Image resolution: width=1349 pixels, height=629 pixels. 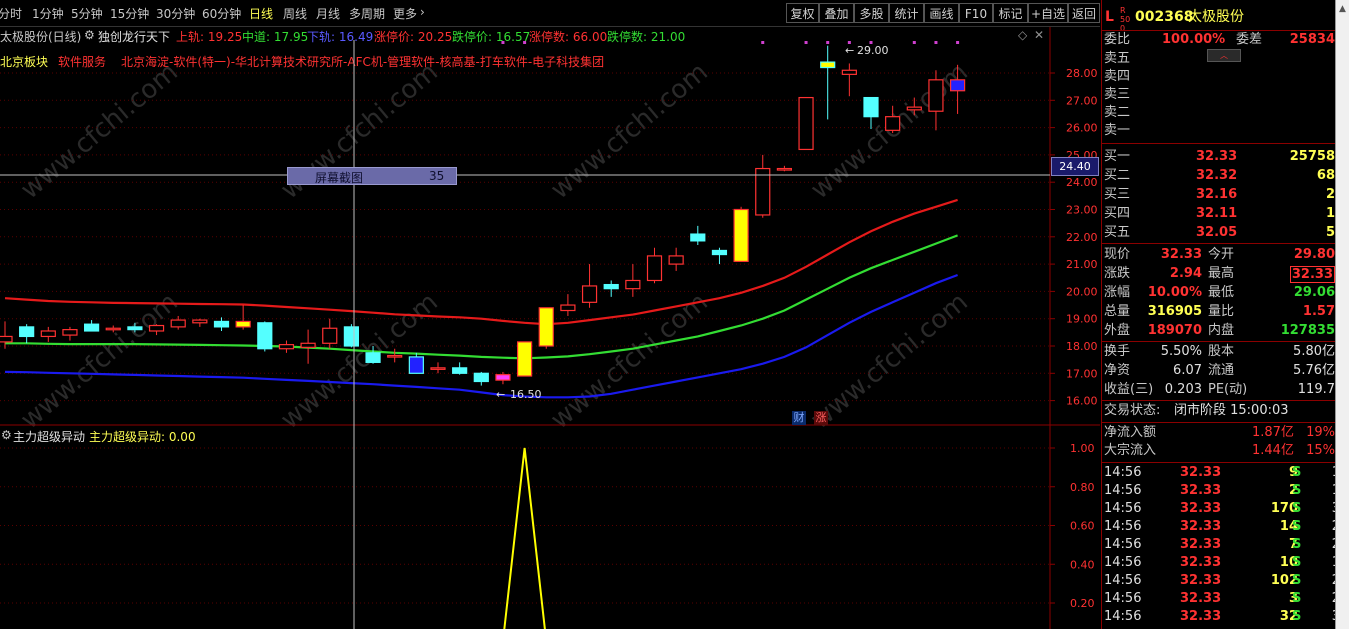 I want to click on tick-row: 14:5632.337S2, so click(x=1221, y=545).